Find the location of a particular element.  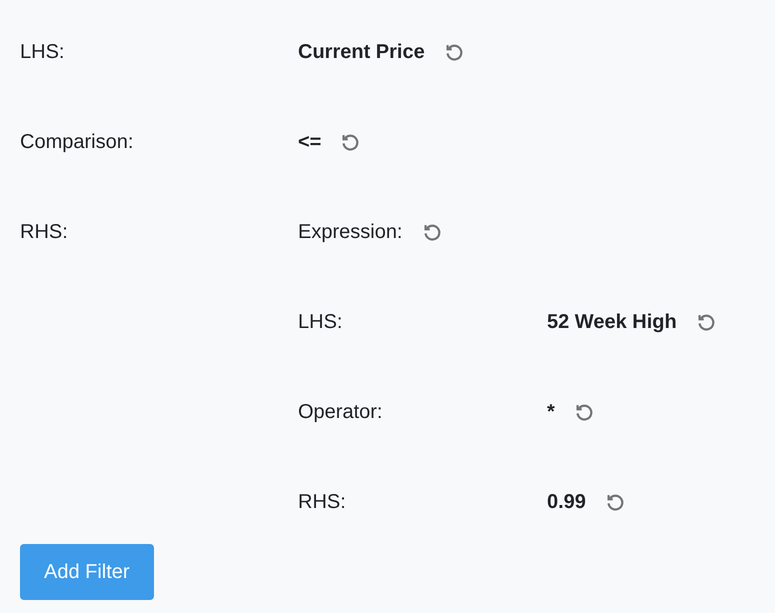

field-value: 0.99 is located at coordinates (566, 502).